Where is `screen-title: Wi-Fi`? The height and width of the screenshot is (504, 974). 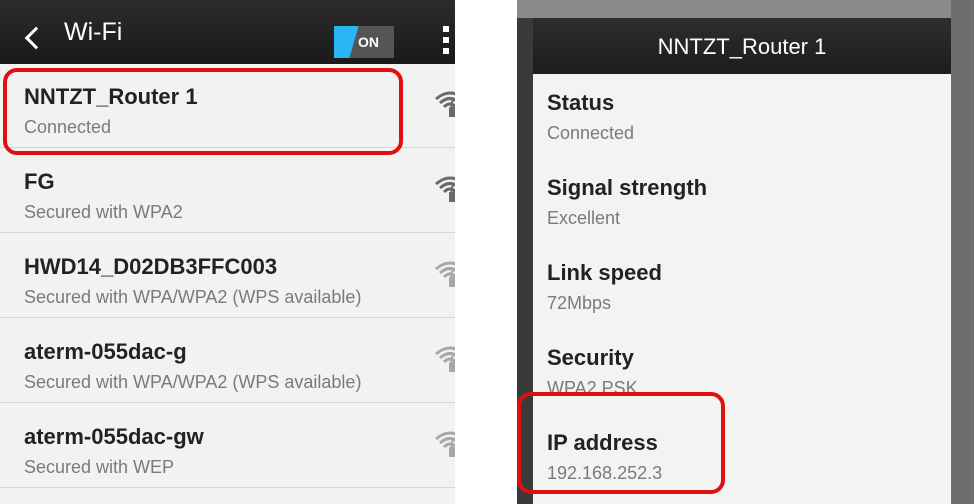 screen-title: Wi-Fi is located at coordinates (93, 32).